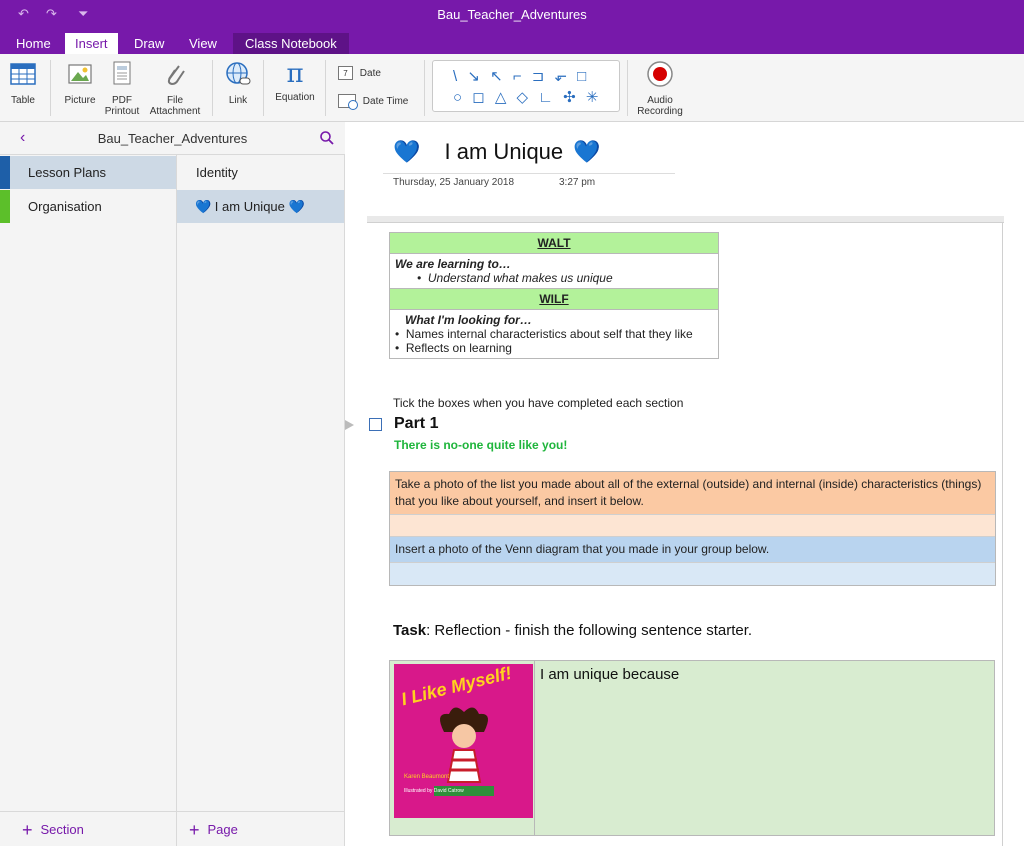 The image size is (1024, 846). What do you see at coordinates (660, 74) in the screenshot?
I see `record-icon` at bounding box center [660, 74].